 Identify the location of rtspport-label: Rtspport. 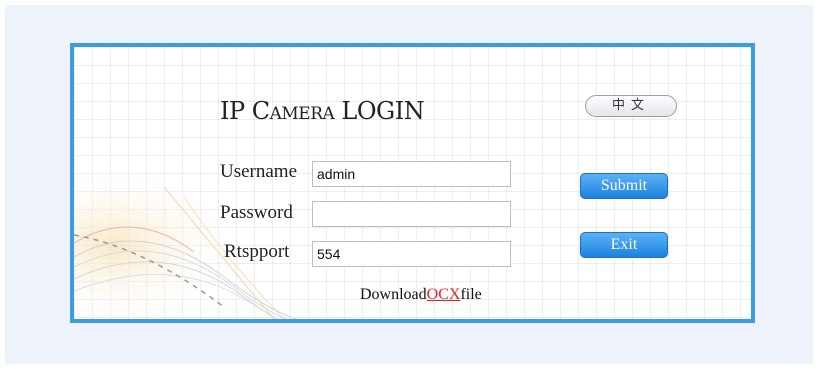
(257, 251).